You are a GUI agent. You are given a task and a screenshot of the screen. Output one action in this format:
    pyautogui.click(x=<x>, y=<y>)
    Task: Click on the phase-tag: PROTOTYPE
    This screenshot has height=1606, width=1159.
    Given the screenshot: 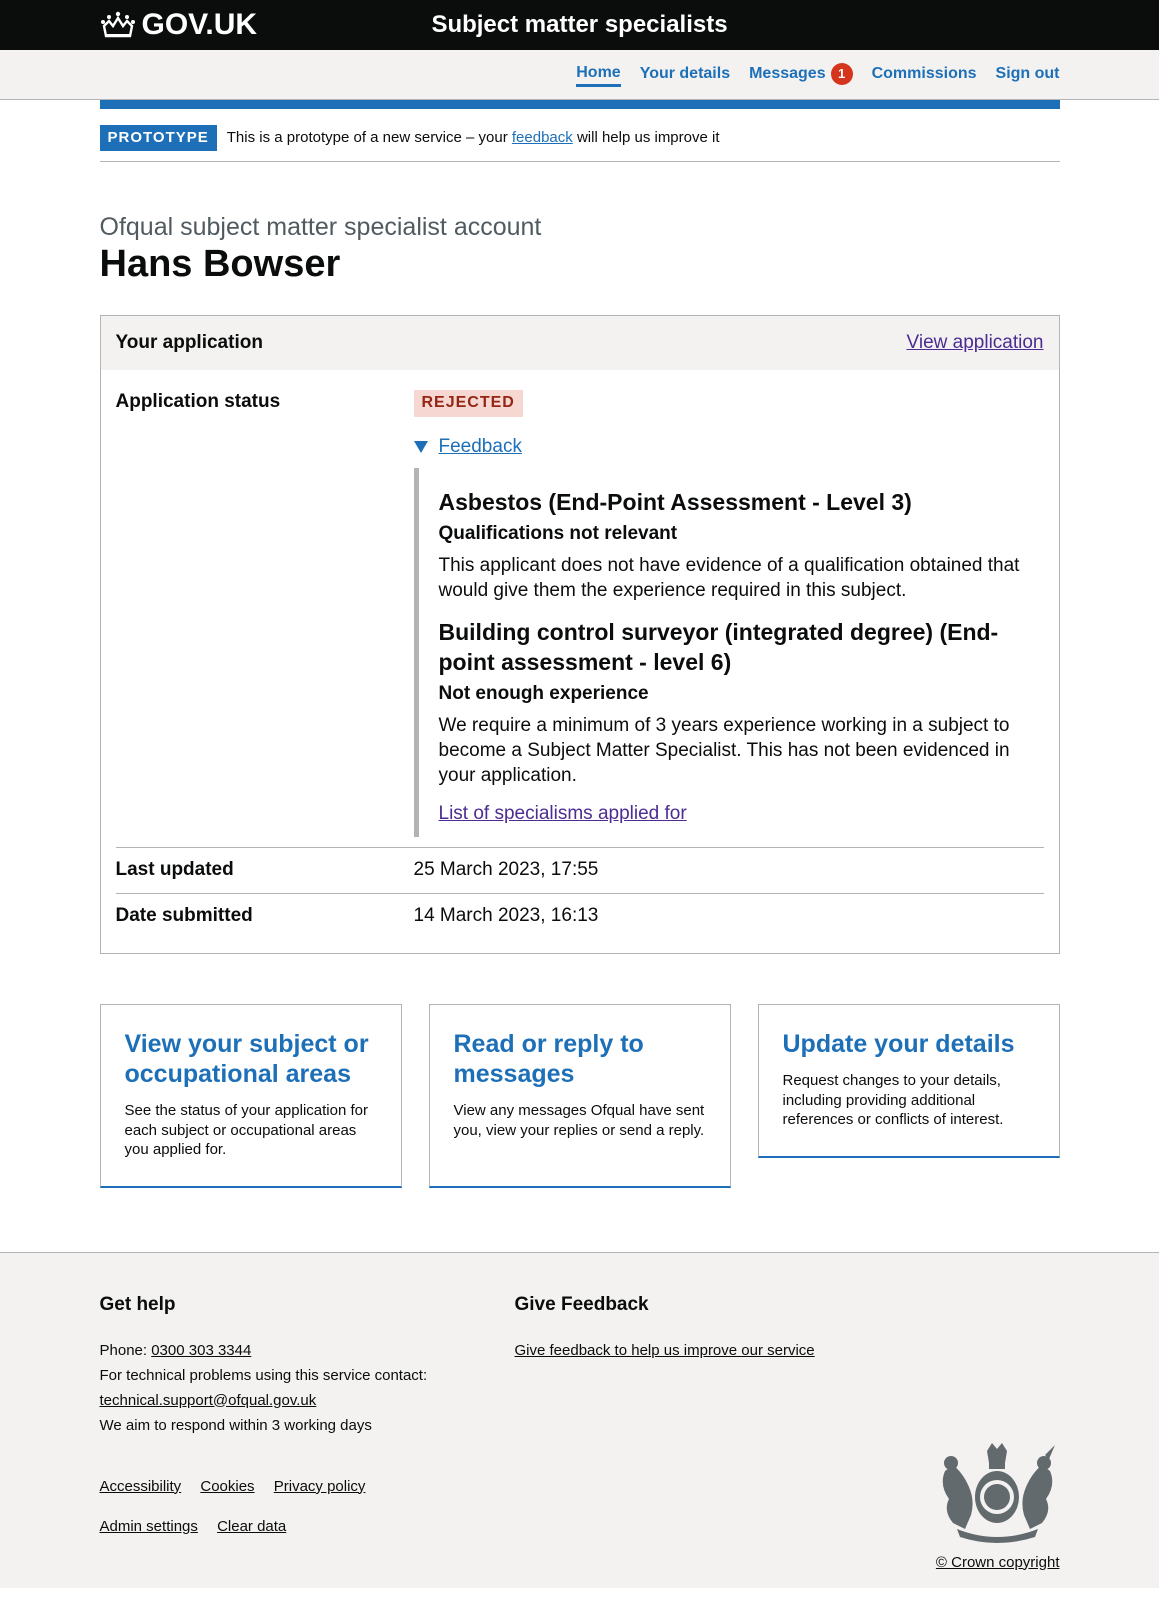 What is the action you would take?
    pyautogui.click(x=158, y=138)
    